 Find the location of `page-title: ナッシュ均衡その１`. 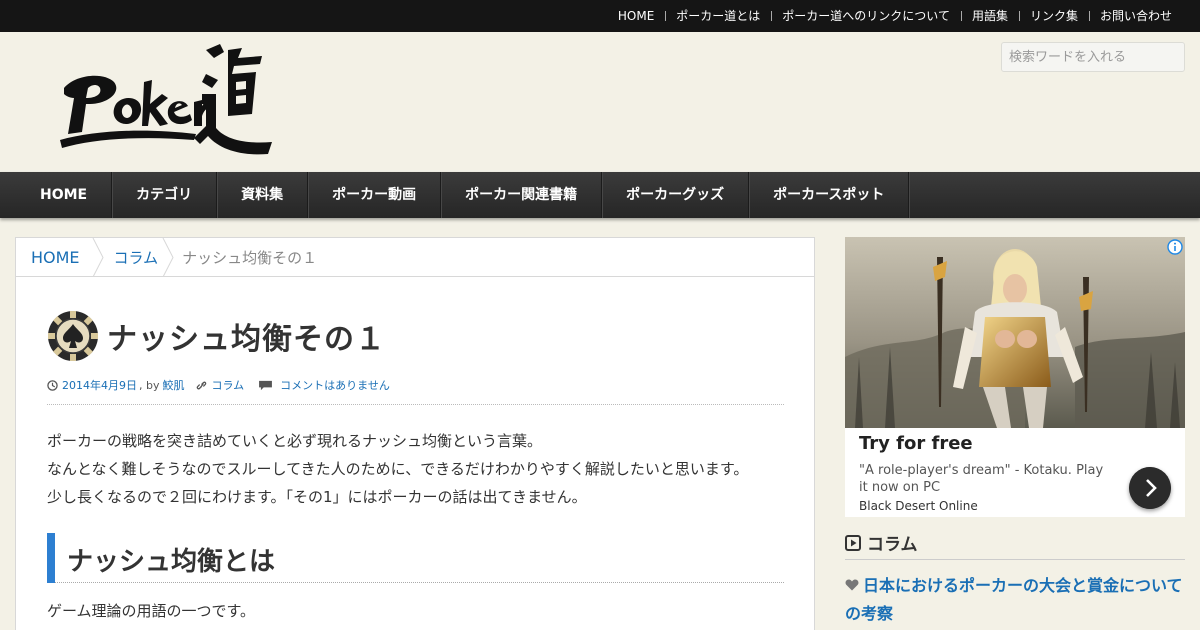

page-title: ナッシュ均衡その１ is located at coordinates (246, 339).